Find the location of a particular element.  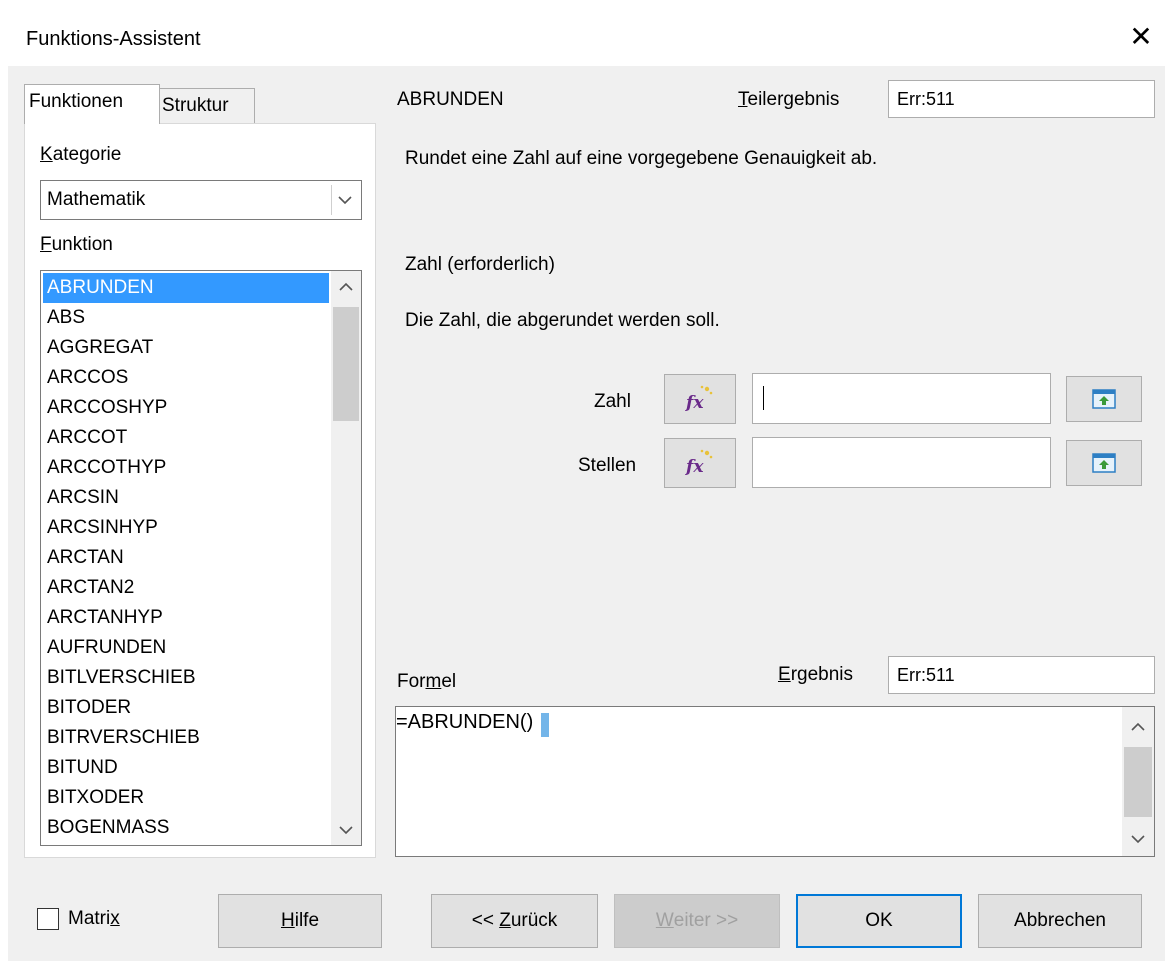

function-list-item: ARCCOSHYP is located at coordinates (186, 408).